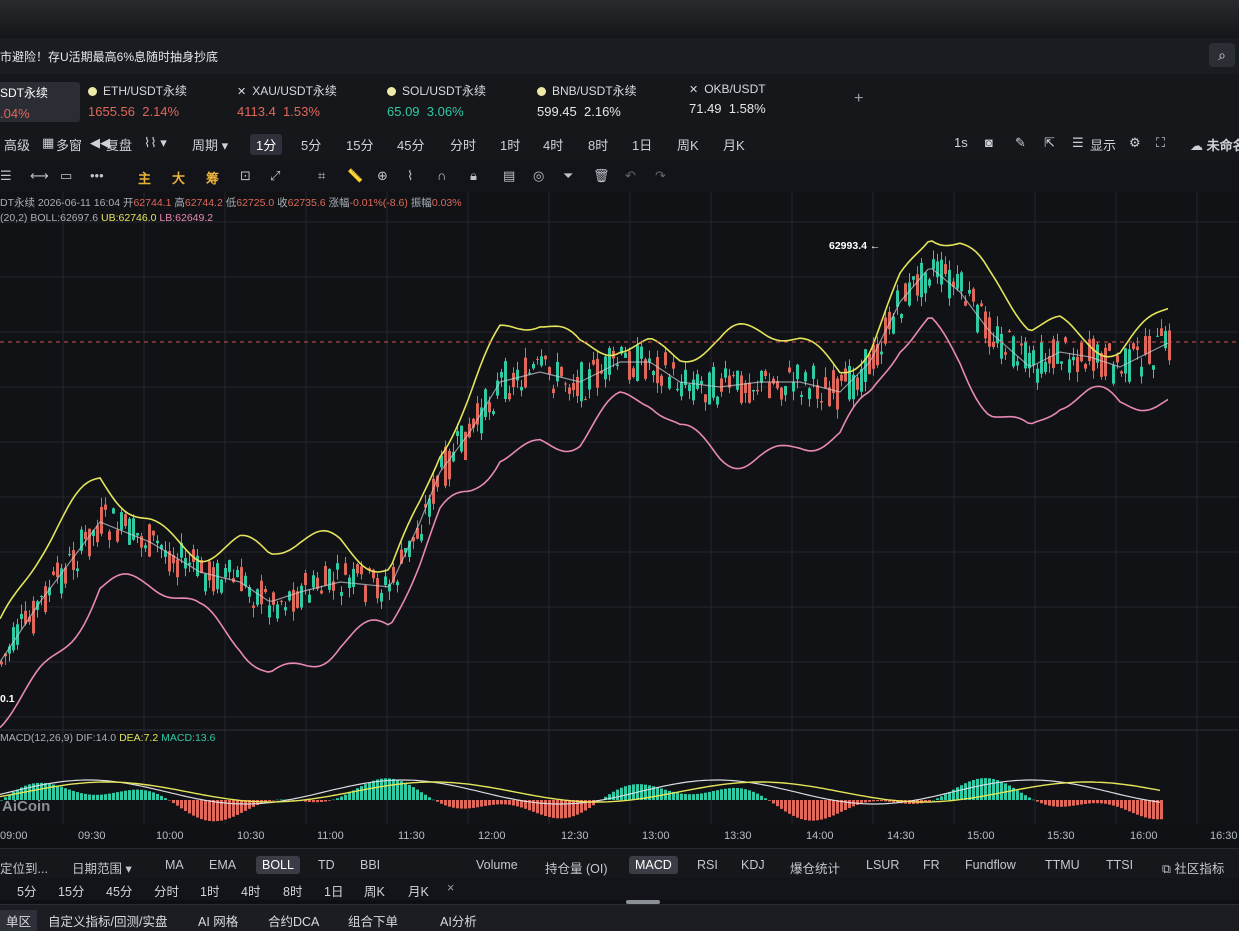 This screenshot has height=931, width=1239. I want to click on tab-single-zone: 单区, so click(19, 920).